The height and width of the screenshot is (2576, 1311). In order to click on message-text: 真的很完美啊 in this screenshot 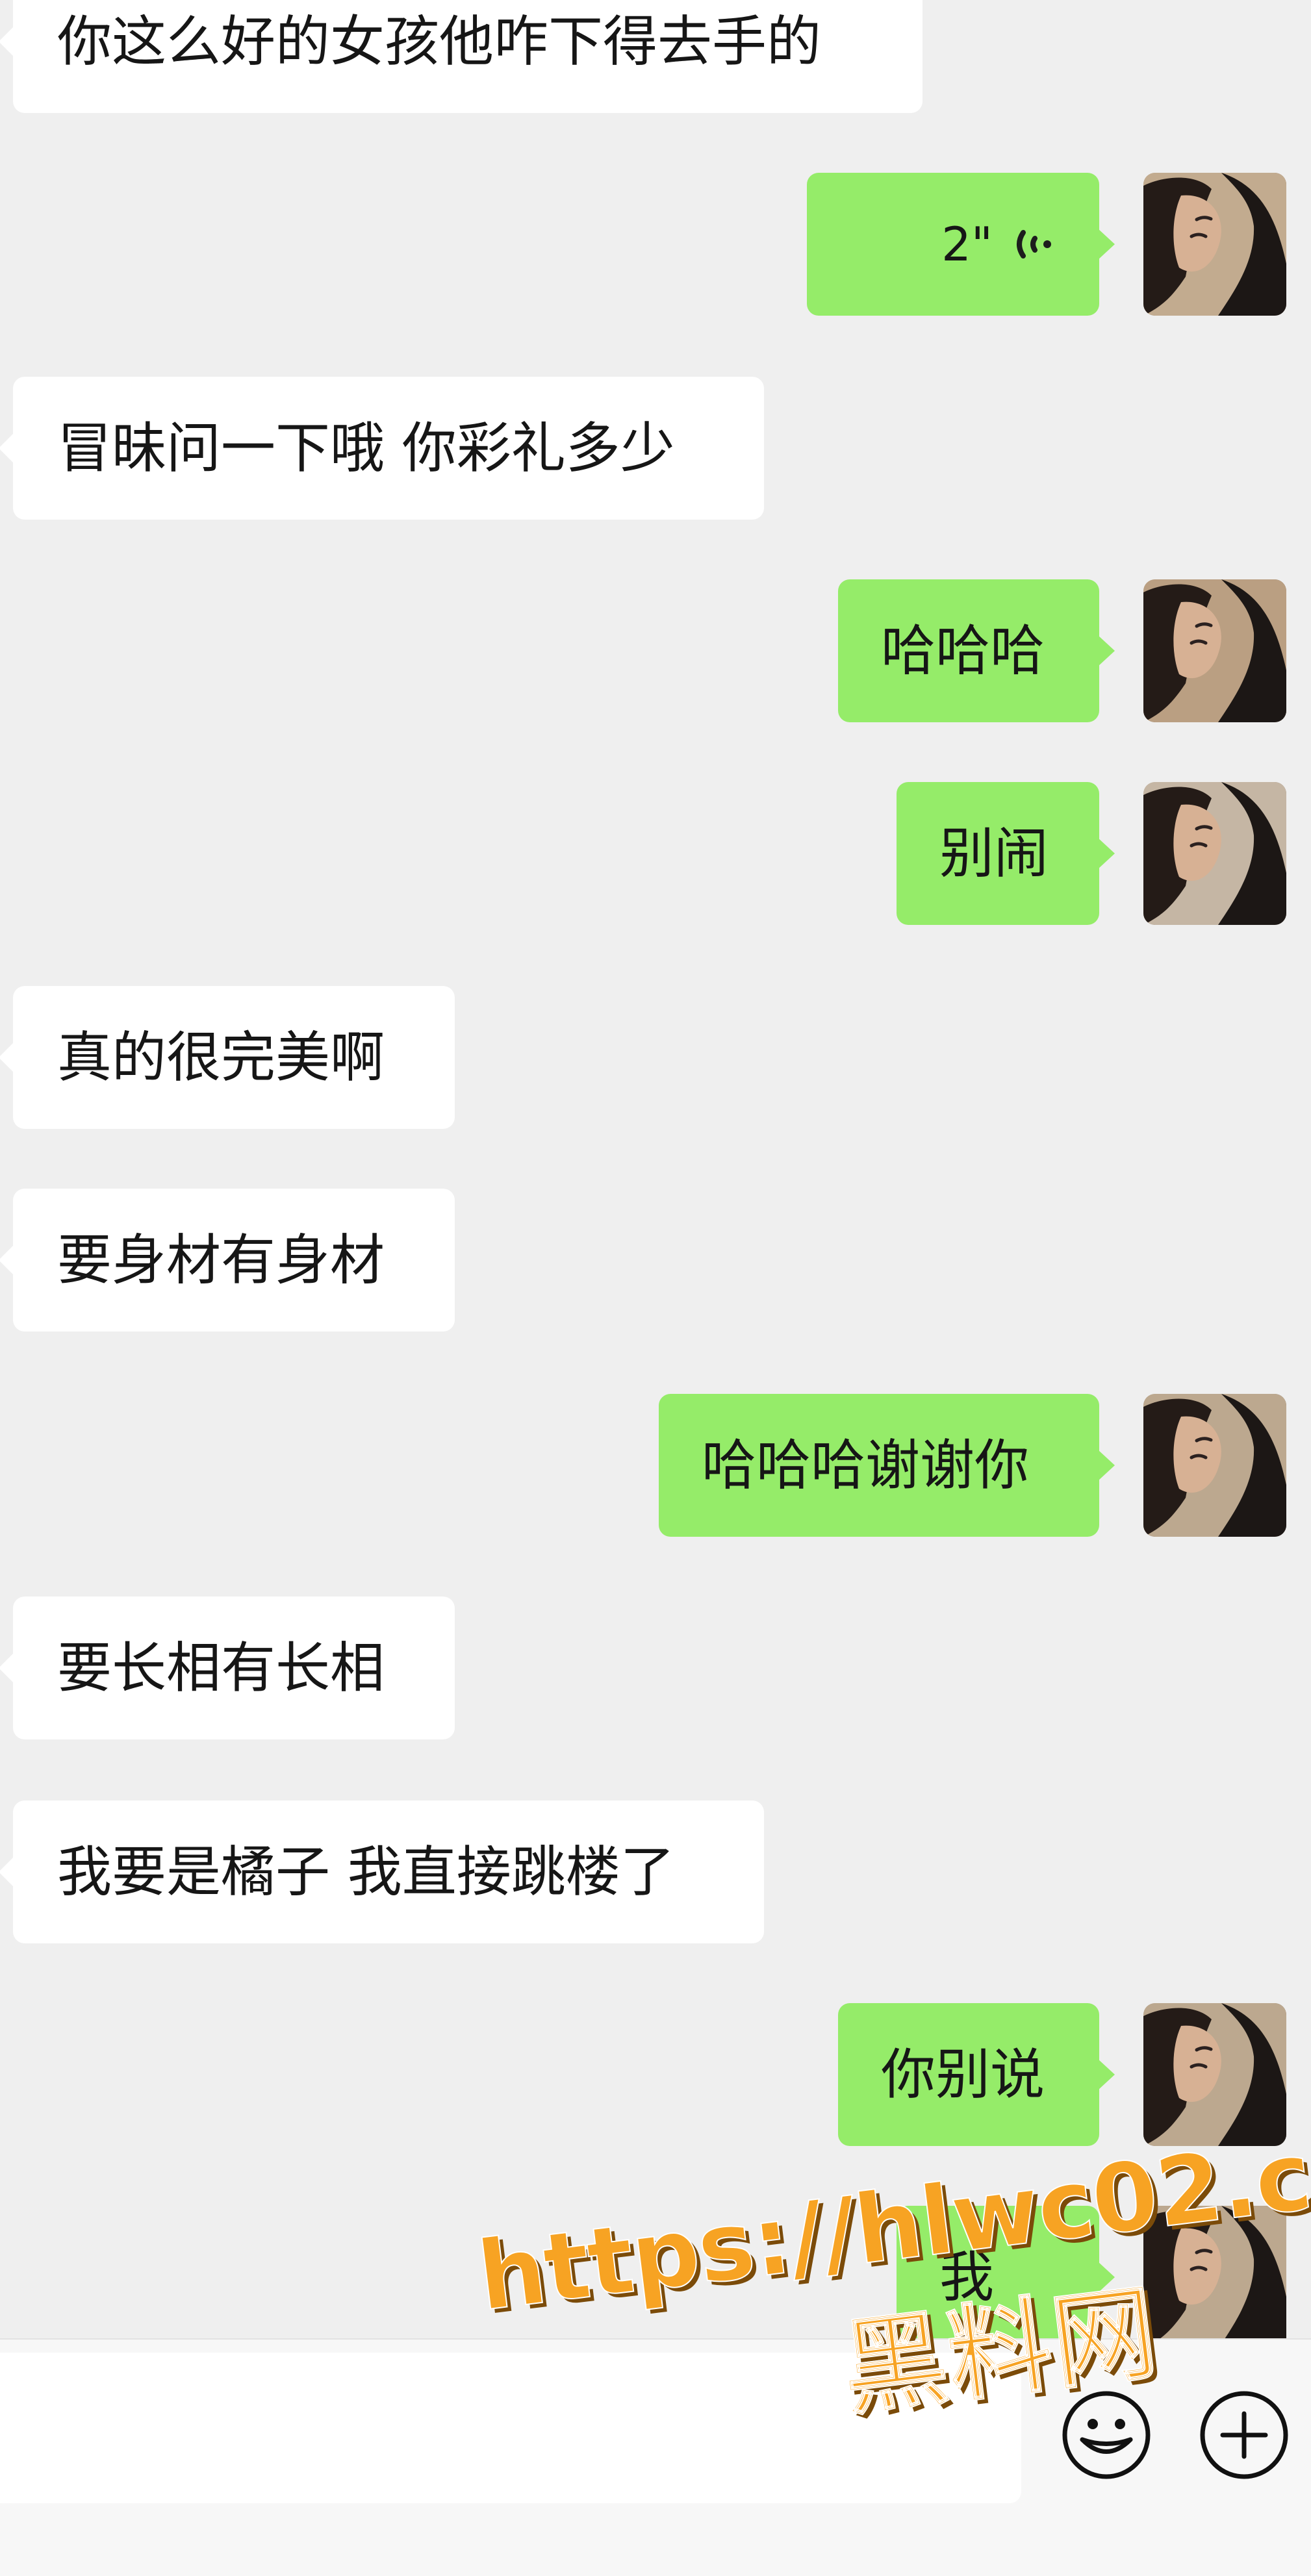, I will do `click(221, 1057)`.